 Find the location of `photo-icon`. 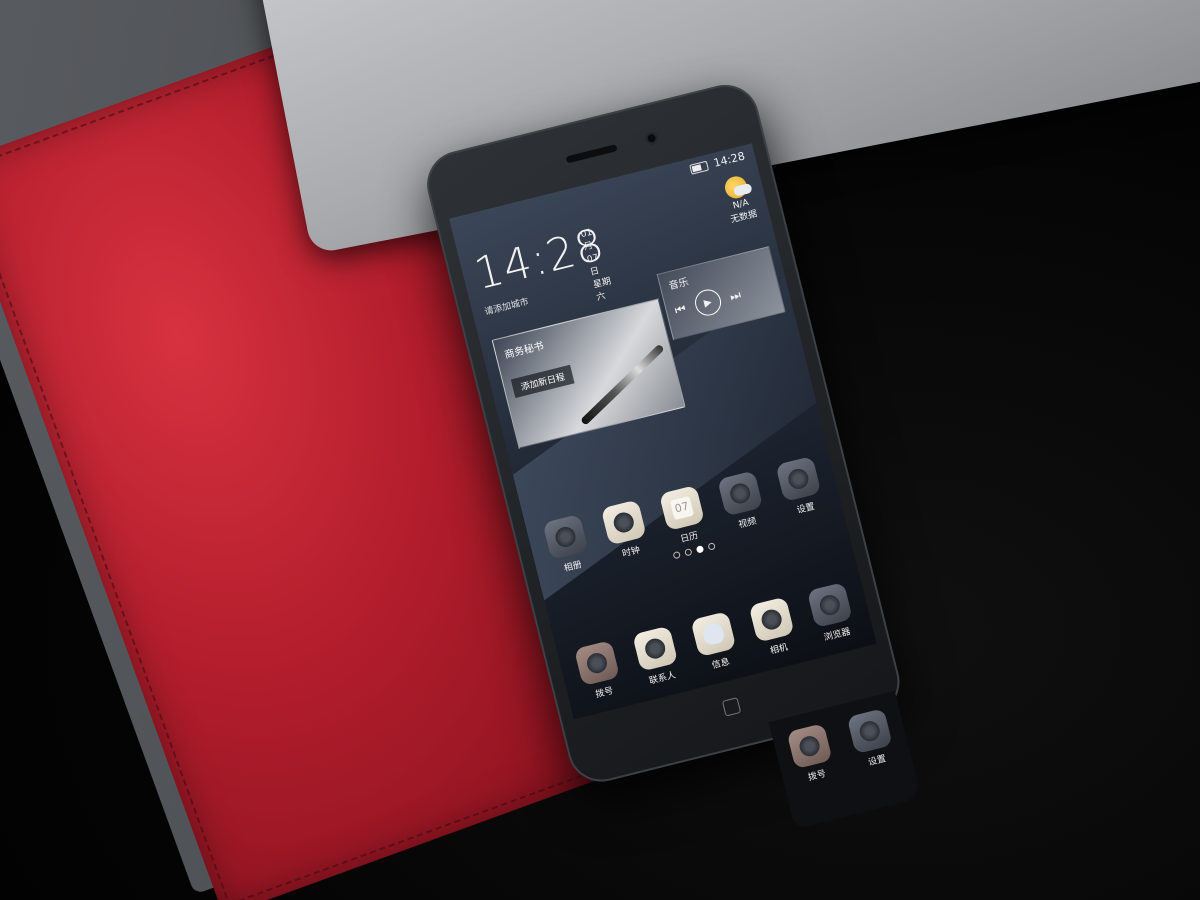

photo-icon is located at coordinates (565, 537).